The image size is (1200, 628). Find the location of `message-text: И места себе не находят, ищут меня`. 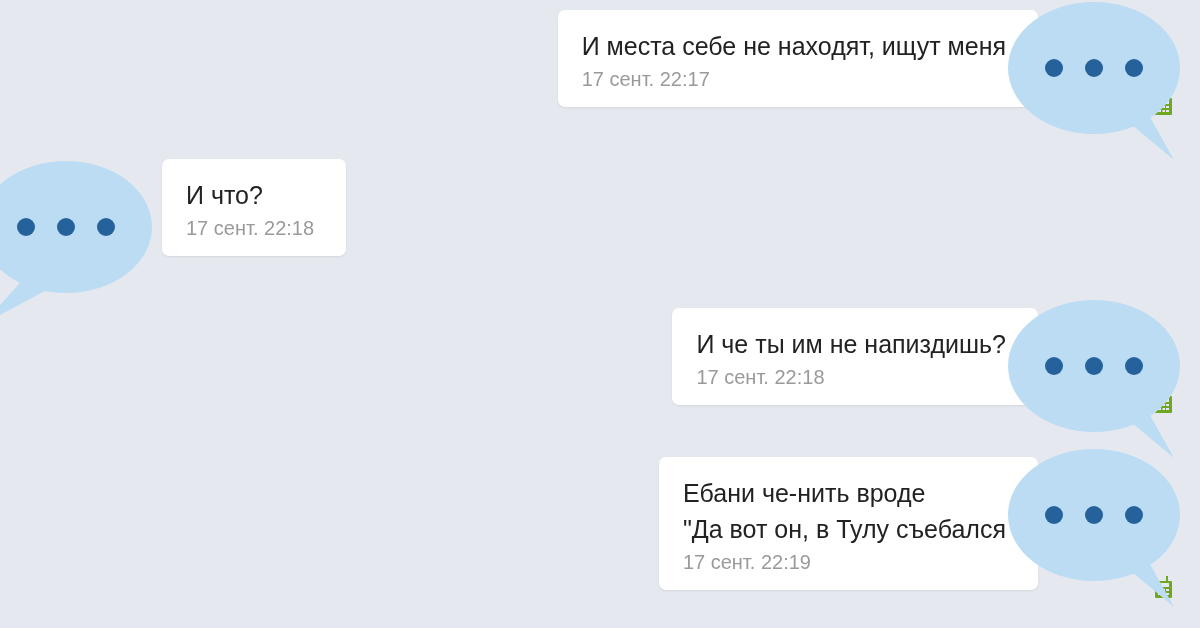

message-text: И места себе не находят, ищут меня is located at coordinates (793, 46).